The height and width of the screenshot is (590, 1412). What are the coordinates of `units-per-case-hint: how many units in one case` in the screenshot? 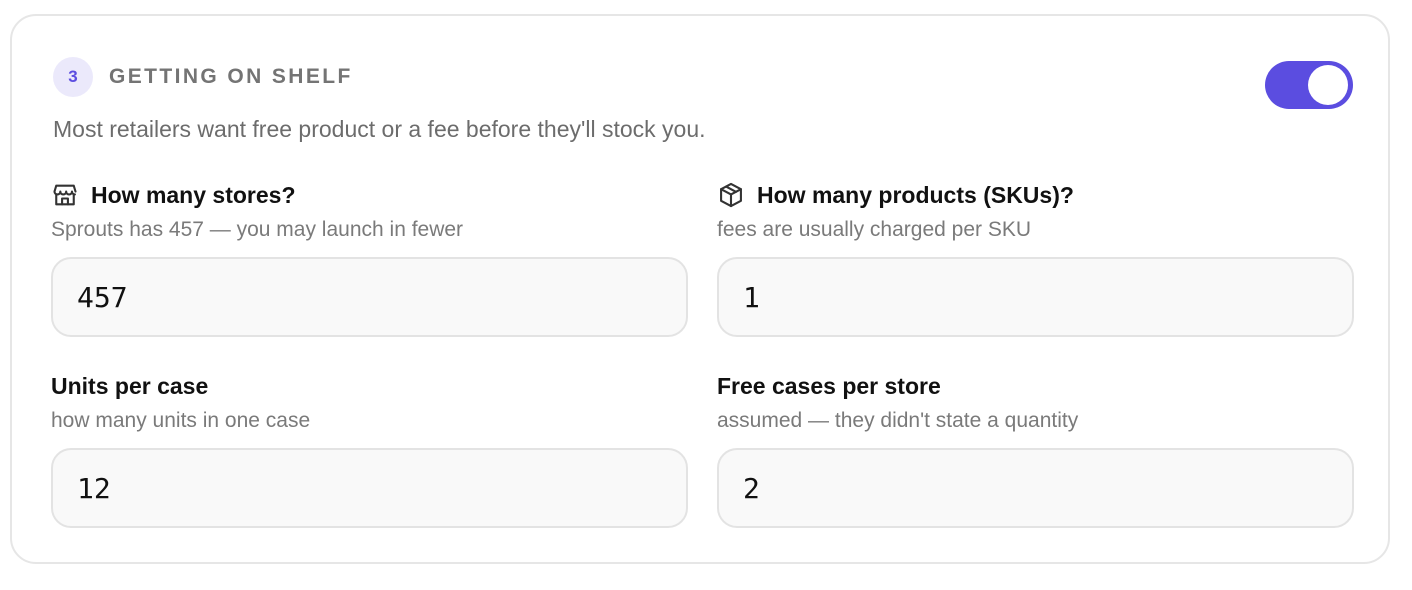 It's located at (181, 420).